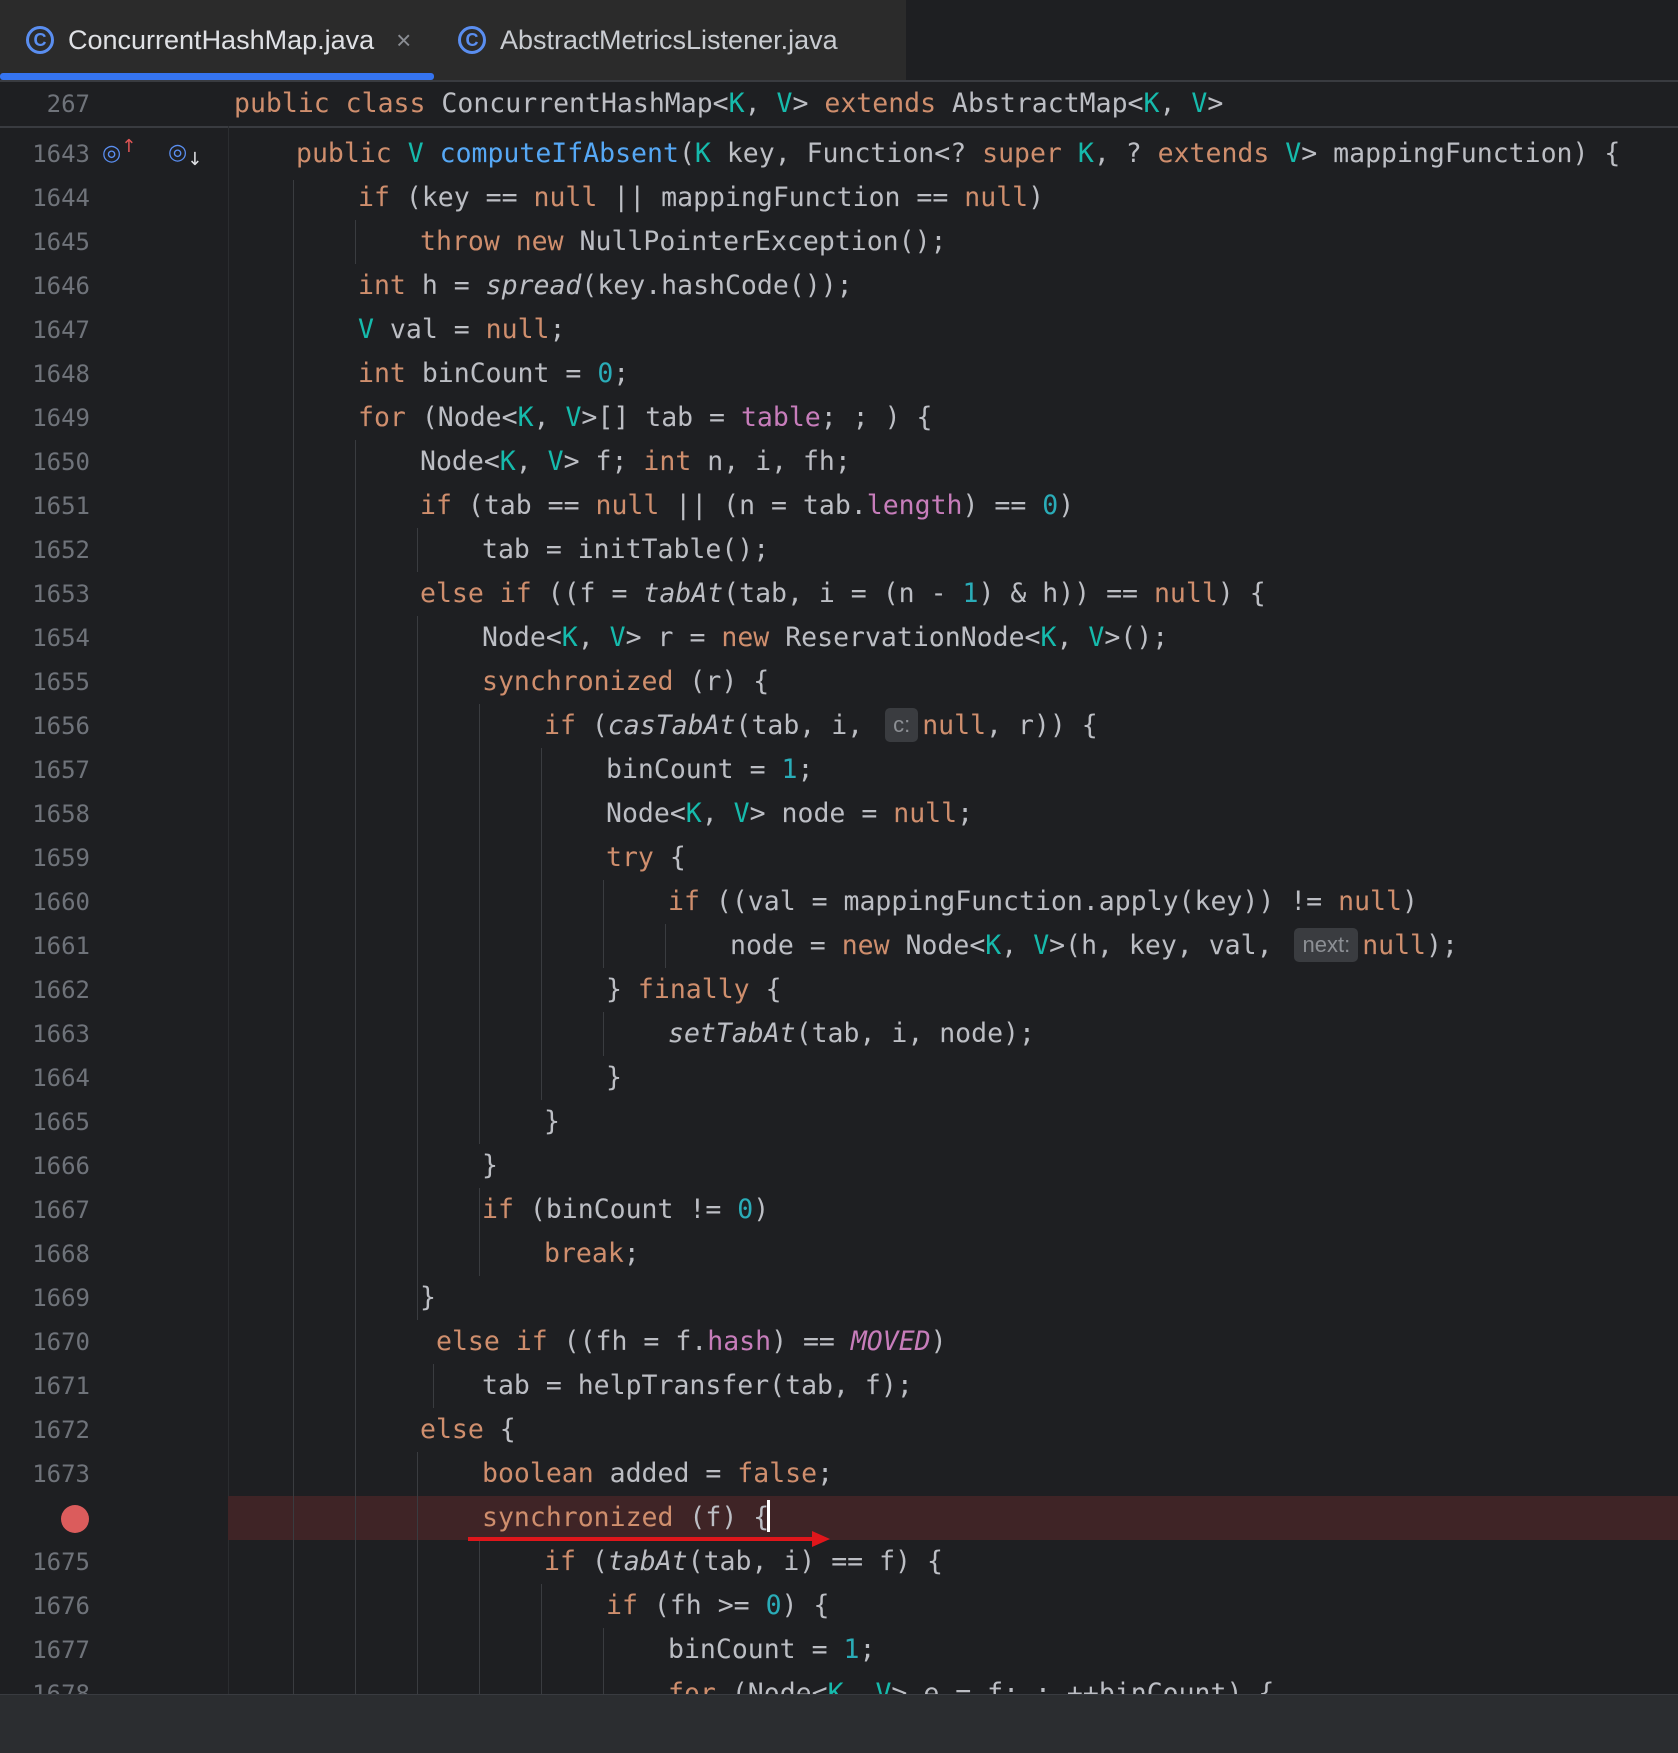  I want to click on tab-label: ConcurrentHashMap.java, so click(221, 39).